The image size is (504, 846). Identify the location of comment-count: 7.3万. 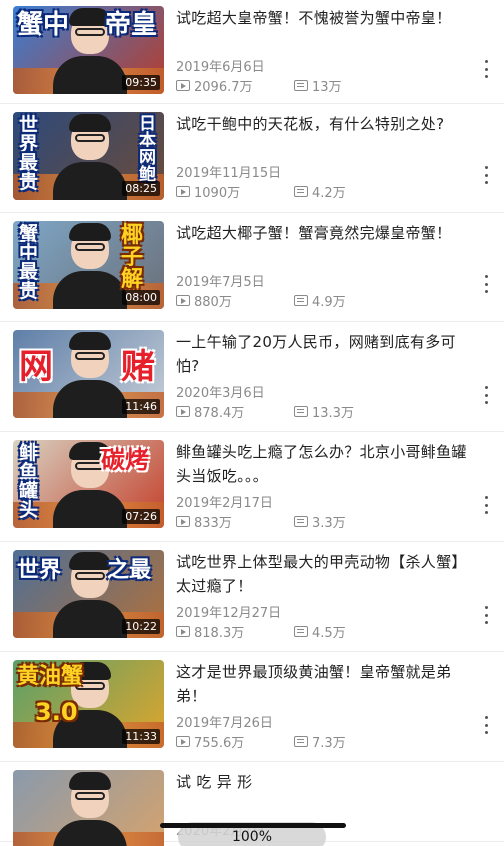
(320, 741).